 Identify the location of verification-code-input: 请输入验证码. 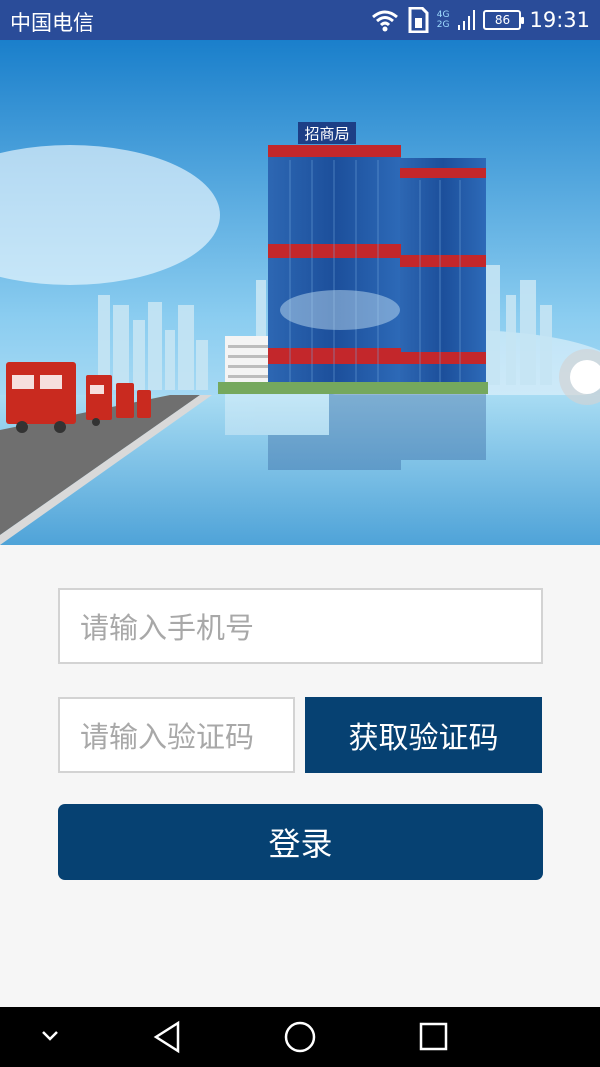
(176, 735).